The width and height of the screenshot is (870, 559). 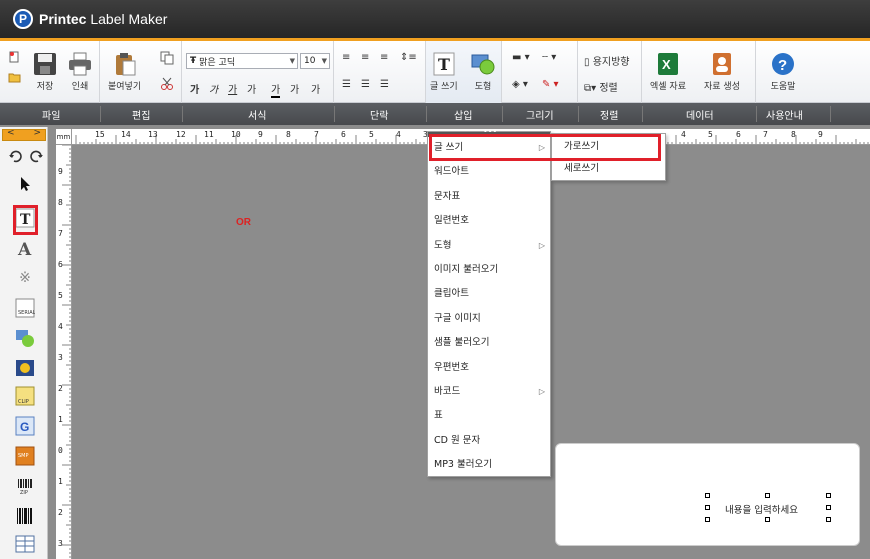 I want to click on superscript-button: 가, so click(x=294, y=88).